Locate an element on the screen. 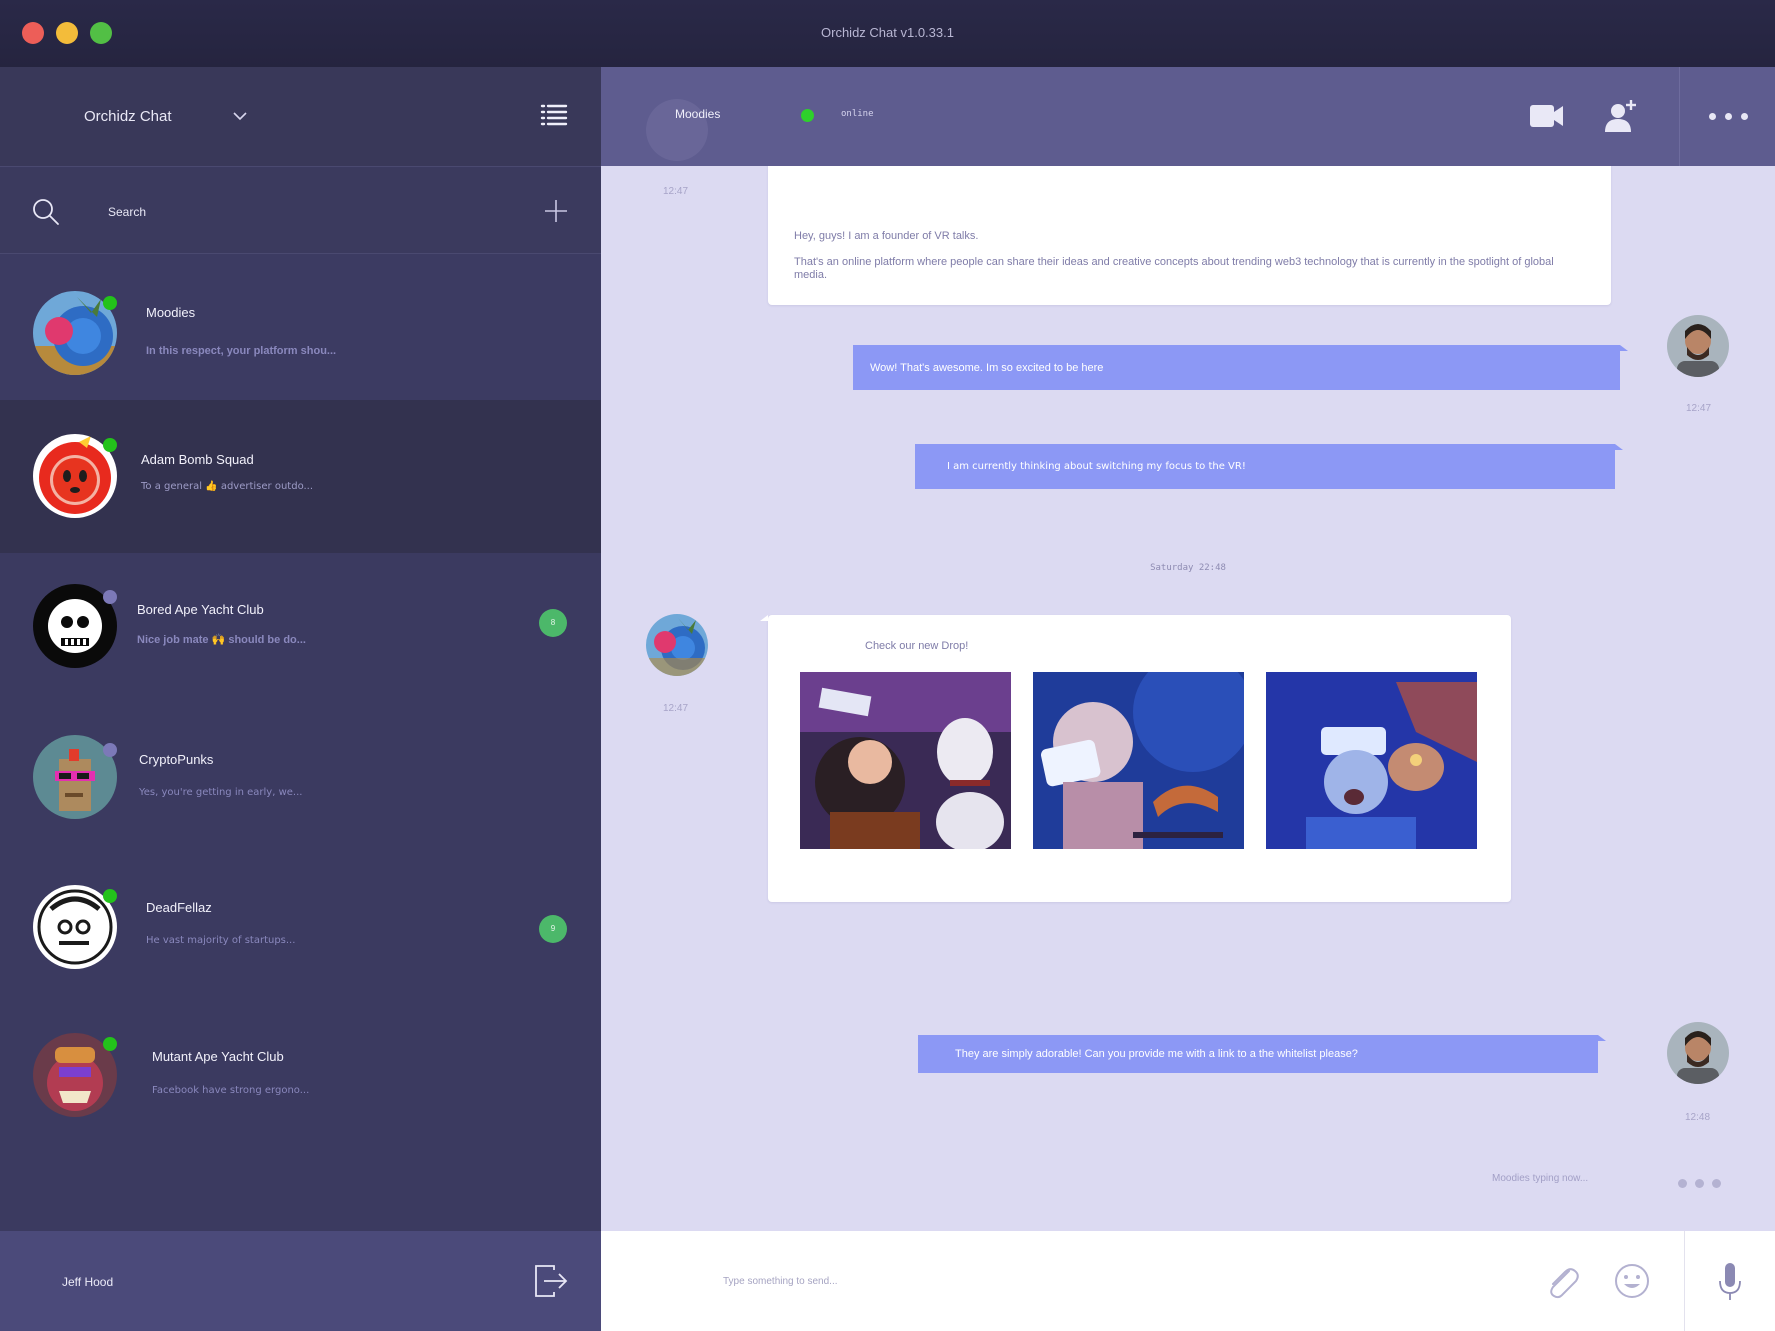  message-composer is located at coordinates (1188, 1281).